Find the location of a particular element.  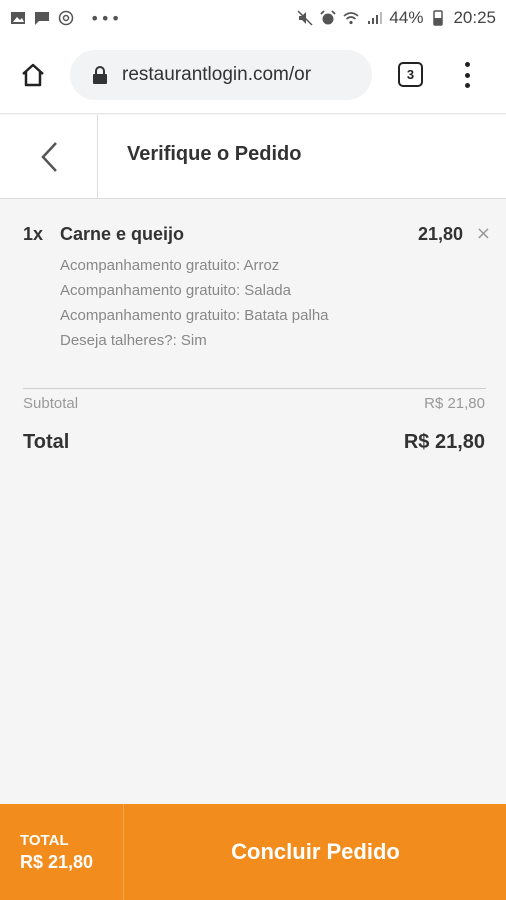

subtotal-value: R$ 21,80 is located at coordinates (454, 403).